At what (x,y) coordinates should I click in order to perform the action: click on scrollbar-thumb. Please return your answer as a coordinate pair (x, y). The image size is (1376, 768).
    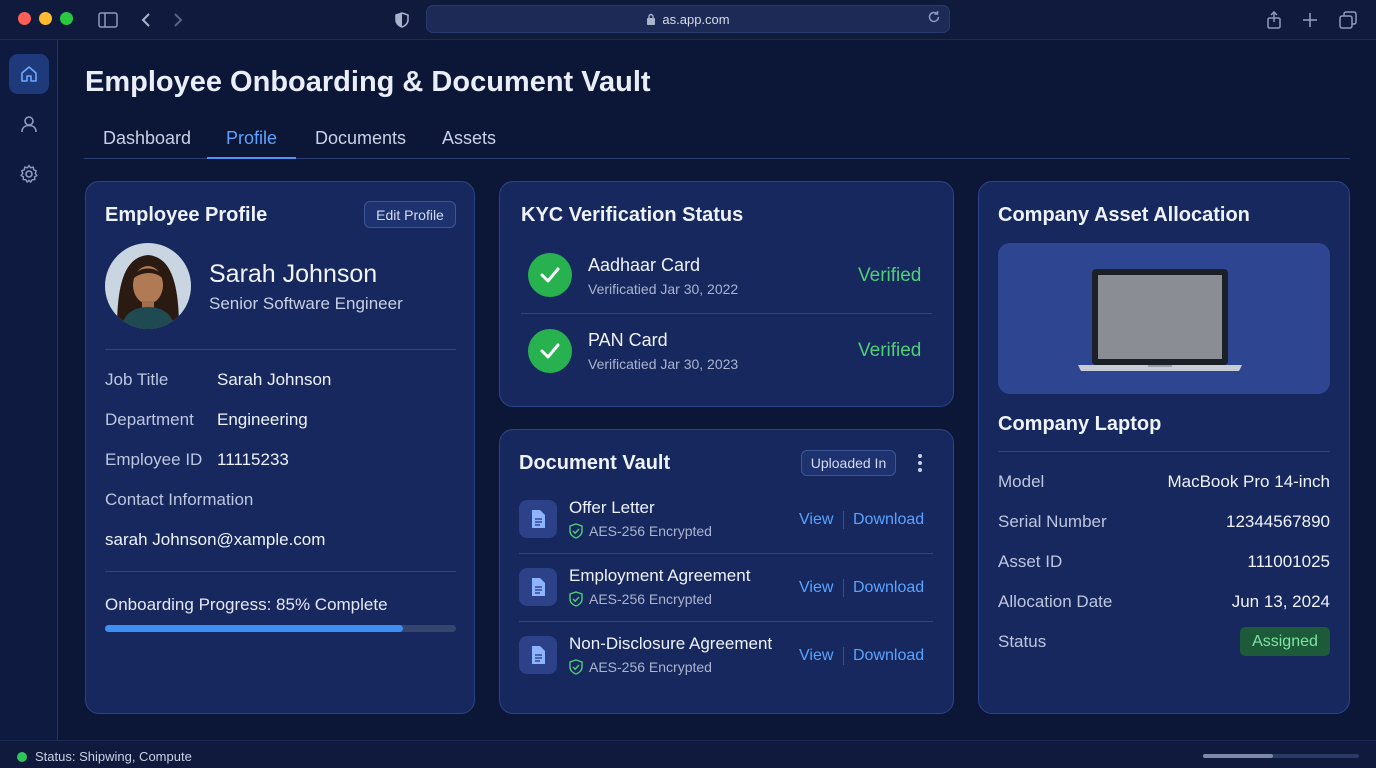
    Looking at the image, I should click on (1238, 756).